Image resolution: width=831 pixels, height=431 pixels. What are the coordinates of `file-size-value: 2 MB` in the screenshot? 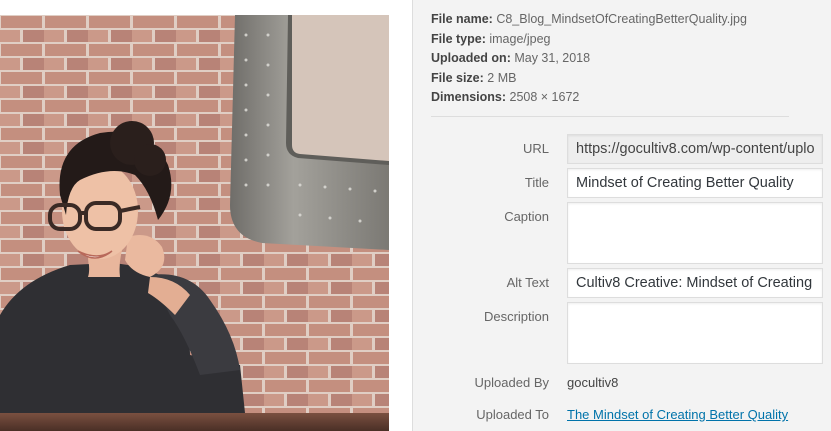 It's located at (502, 77).